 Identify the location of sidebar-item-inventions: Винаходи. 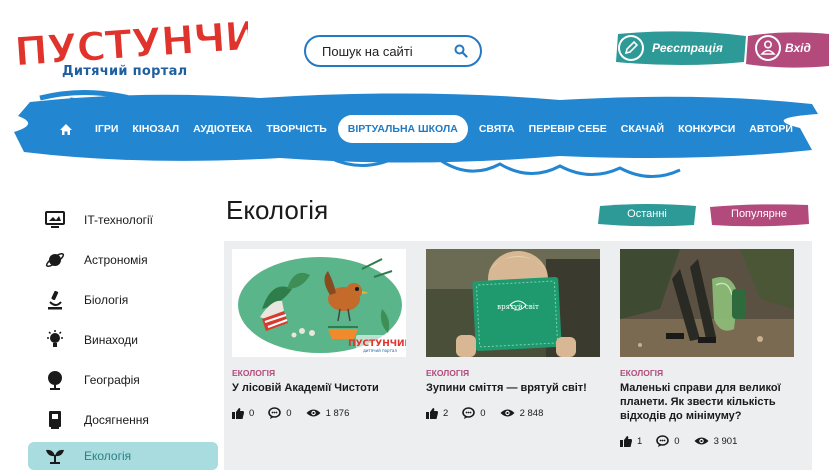
(123, 340).